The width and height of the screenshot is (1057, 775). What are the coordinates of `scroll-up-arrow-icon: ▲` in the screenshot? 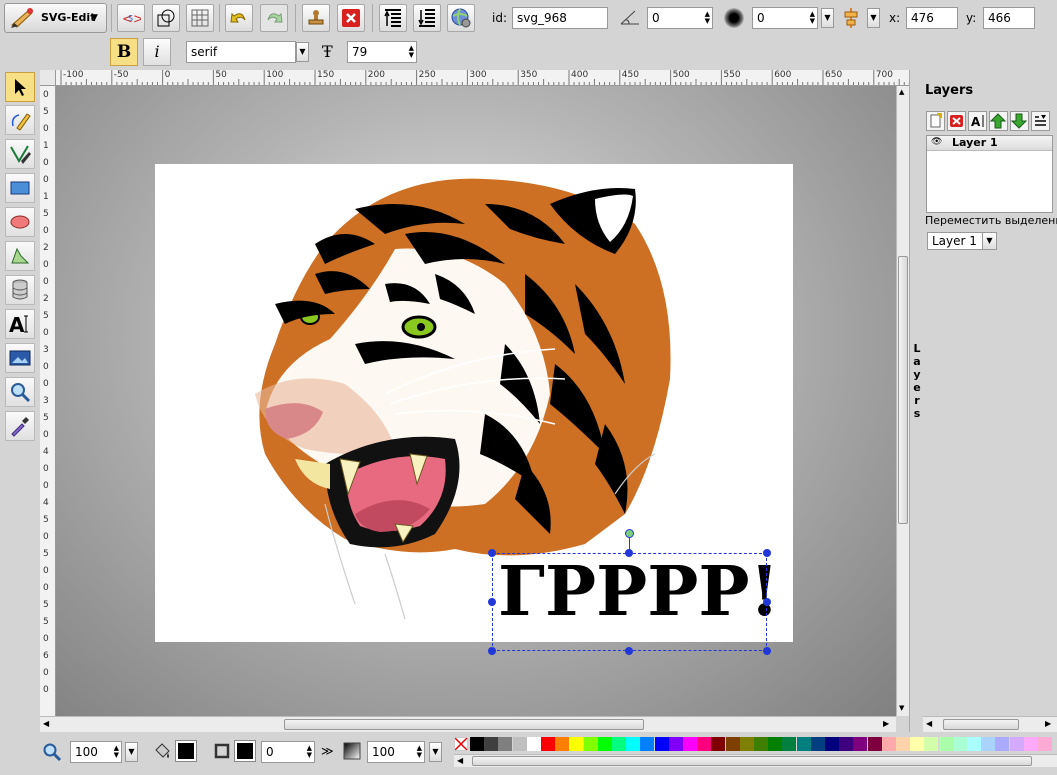 It's located at (901, 92).